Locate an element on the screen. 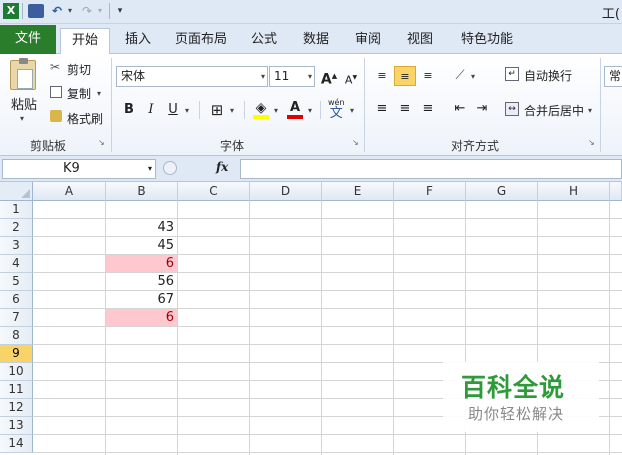 The height and width of the screenshot is (455, 622). row-header-12: 12 is located at coordinates (16, 408).